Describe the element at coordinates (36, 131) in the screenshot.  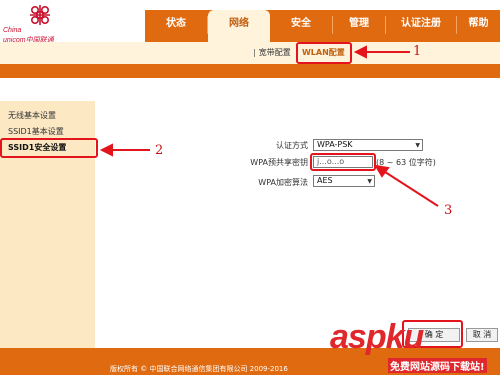
I see `menu-item-ssid1-basic: SSID1基本设置` at that location.